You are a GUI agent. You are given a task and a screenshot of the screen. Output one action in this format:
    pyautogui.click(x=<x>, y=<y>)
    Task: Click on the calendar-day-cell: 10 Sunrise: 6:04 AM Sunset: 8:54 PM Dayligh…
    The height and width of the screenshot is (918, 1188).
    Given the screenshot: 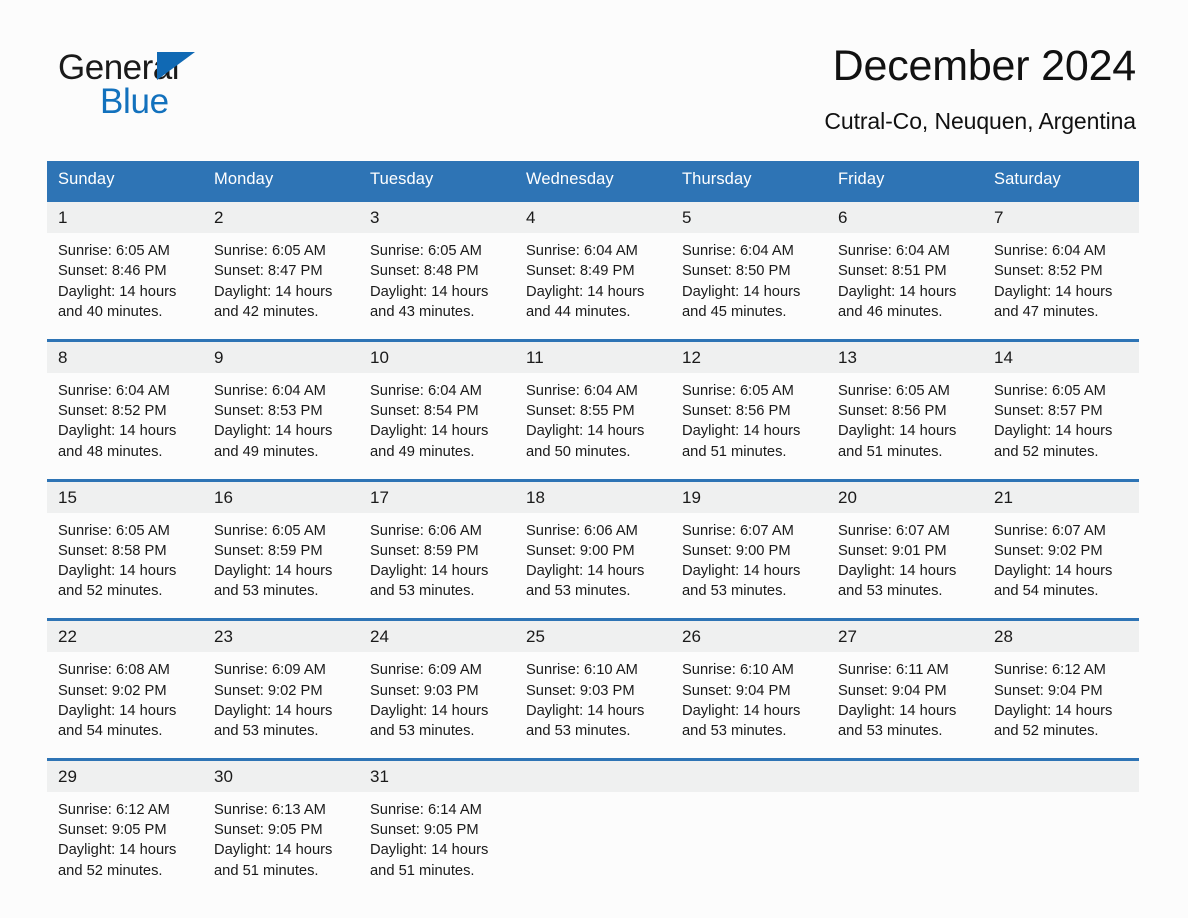 What is the action you would take?
    pyautogui.click(x=437, y=400)
    